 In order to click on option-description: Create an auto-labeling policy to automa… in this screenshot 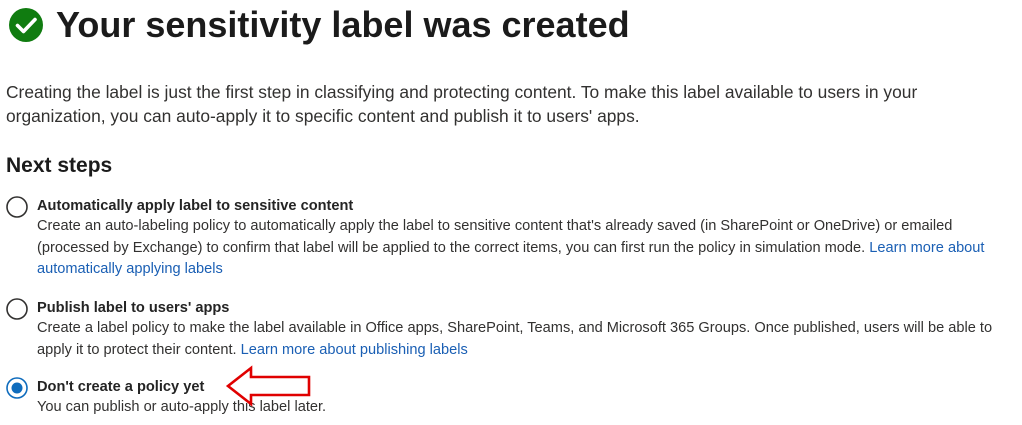, I will do `click(526, 248)`.